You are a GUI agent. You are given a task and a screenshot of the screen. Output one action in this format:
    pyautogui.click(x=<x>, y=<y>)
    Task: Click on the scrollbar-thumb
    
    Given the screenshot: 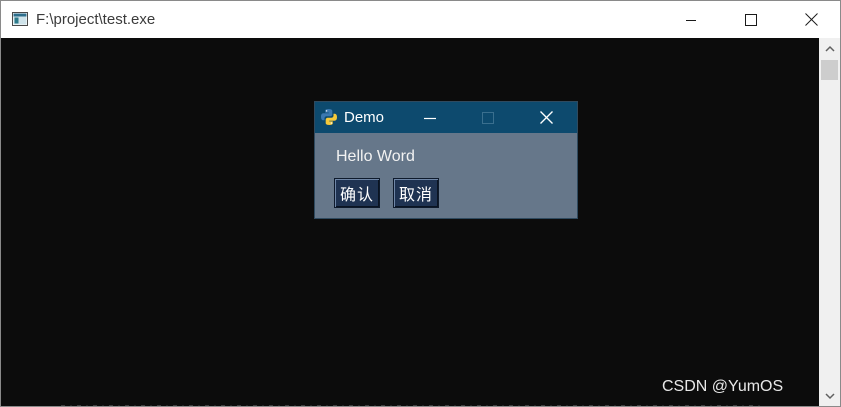 What is the action you would take?
    pyautogui.click(x=829, y=70)
    